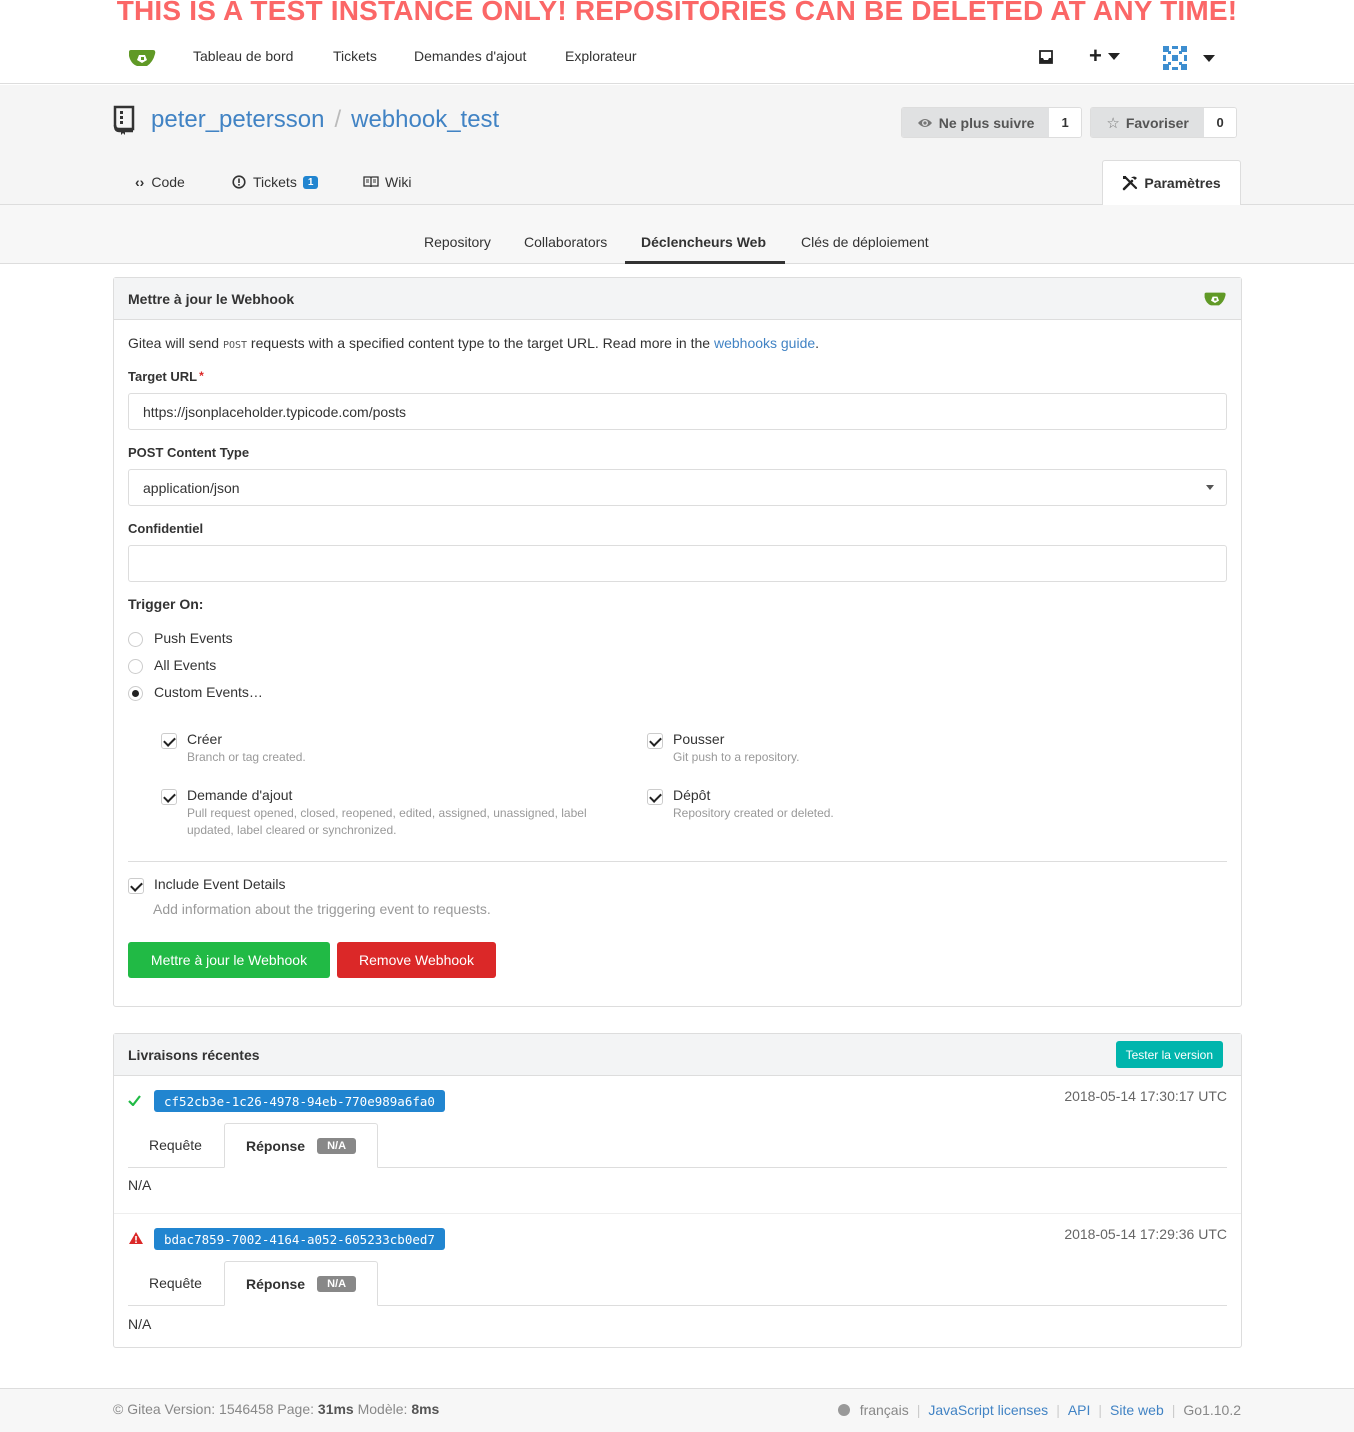  Describe the element at coordinates (191, 487) in the screenshot. I see `content-type-value: application/json` at that location.